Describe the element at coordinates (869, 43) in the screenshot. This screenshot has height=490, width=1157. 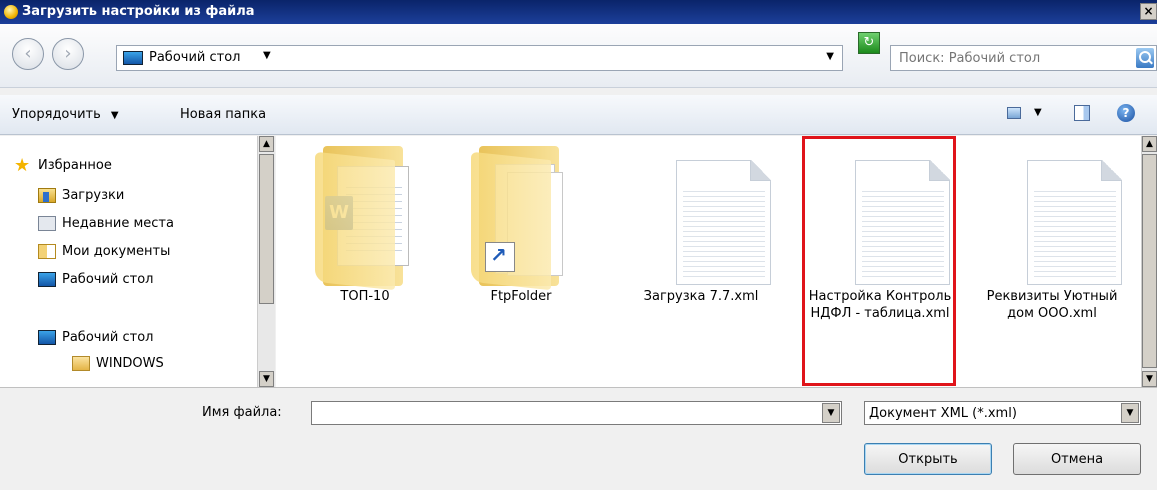
I see `refresh-button: ↻` at that location.